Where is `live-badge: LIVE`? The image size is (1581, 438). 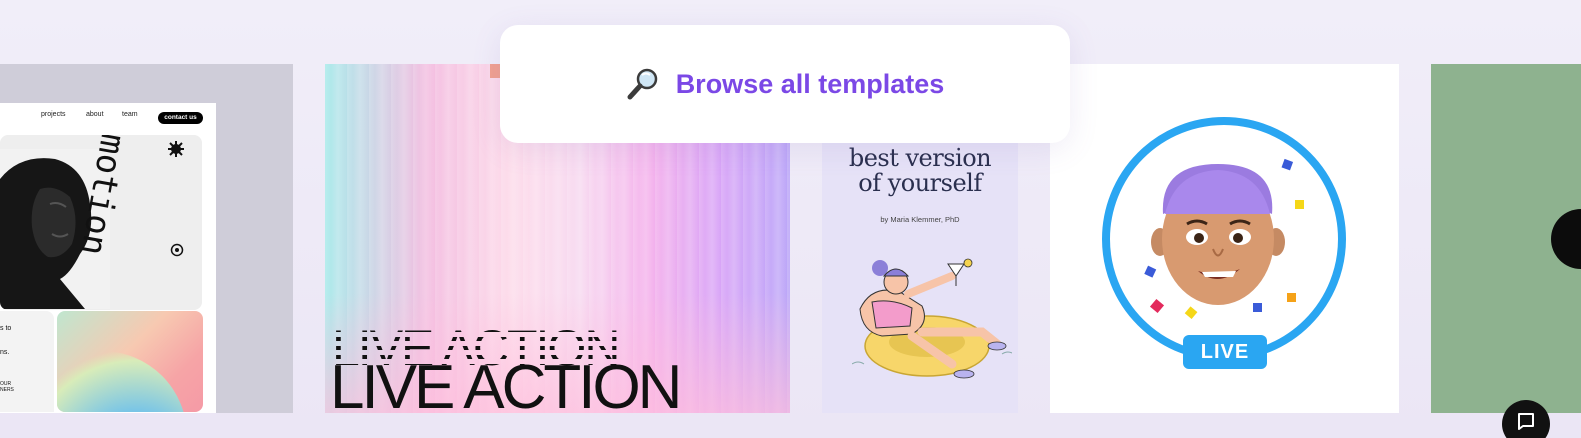 live-badge: LIVE is located at coordinates (1225, 352).